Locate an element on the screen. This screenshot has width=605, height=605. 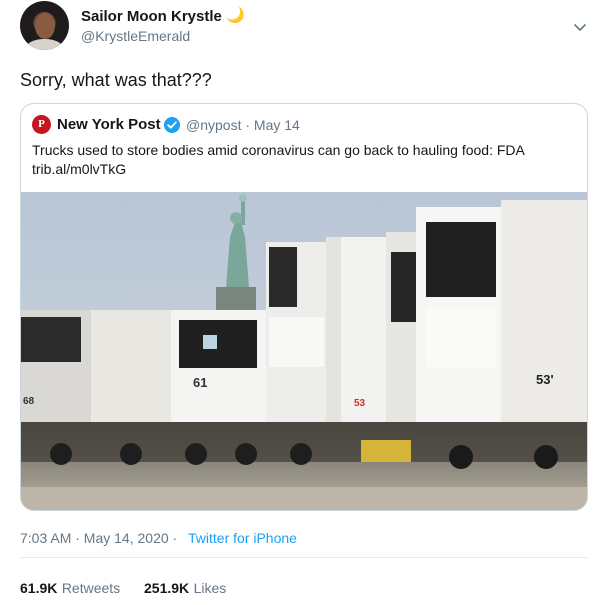
divider is located at coordinates (304, 557).